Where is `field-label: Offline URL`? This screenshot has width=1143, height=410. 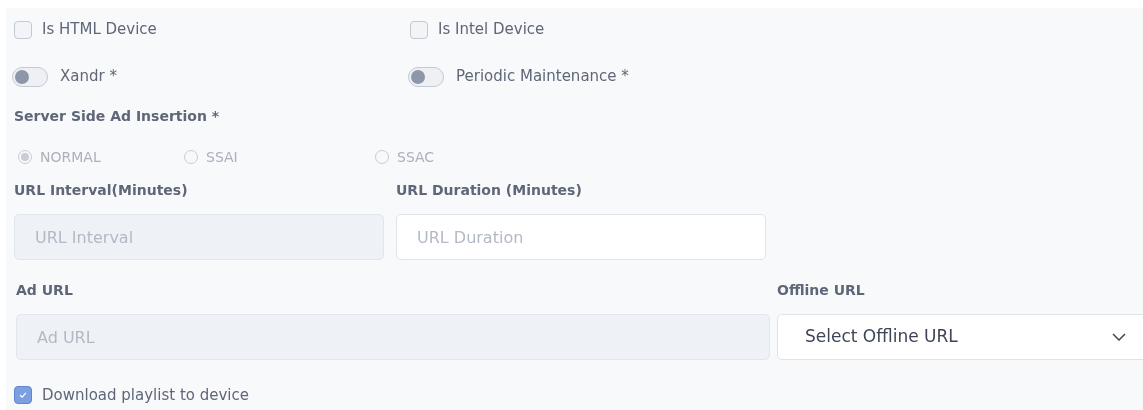 field-label: Offline URL is located at coordinates (821, 290).